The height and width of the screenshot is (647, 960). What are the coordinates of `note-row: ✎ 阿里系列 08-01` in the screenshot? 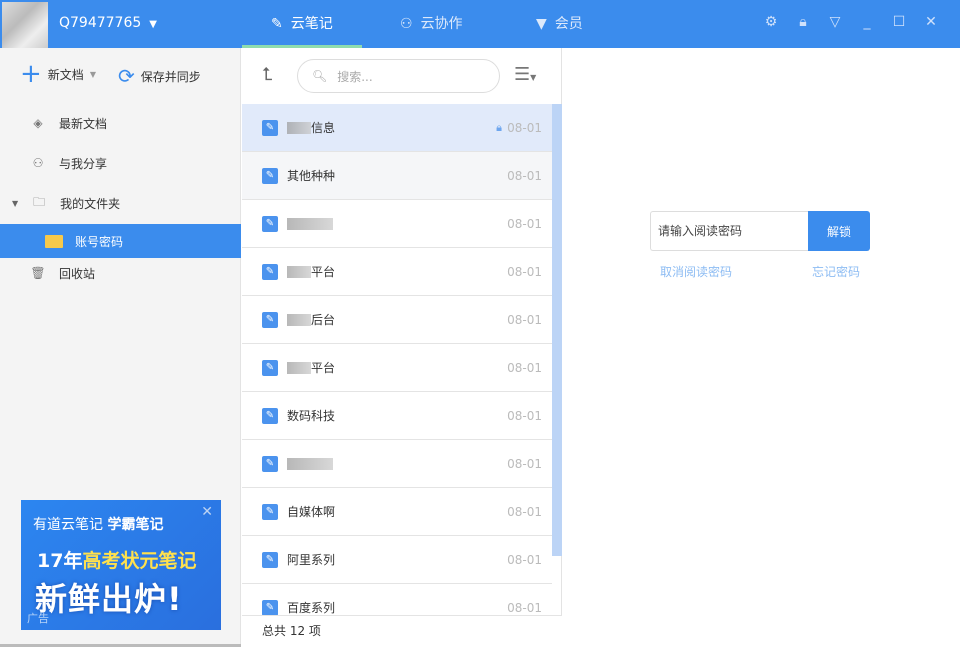 It's located at (397, 560).